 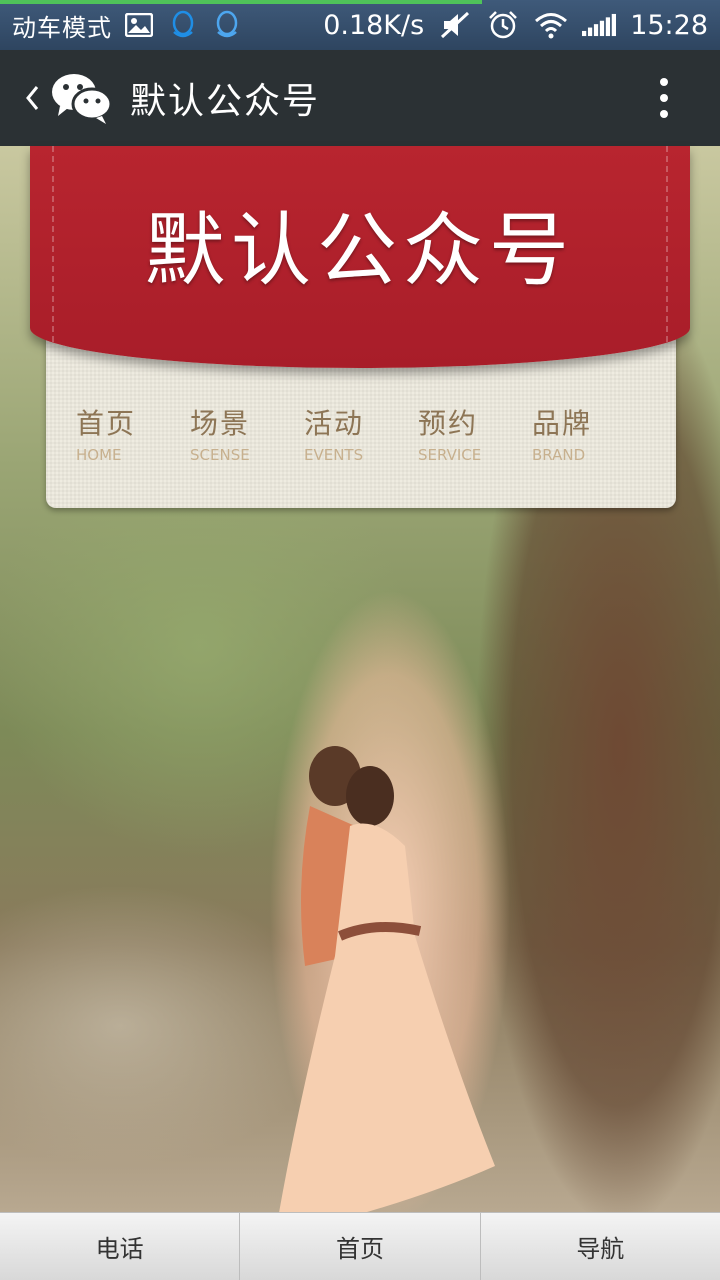 I want to click on menu-item-label: 活动, so click(x=334, y=423).